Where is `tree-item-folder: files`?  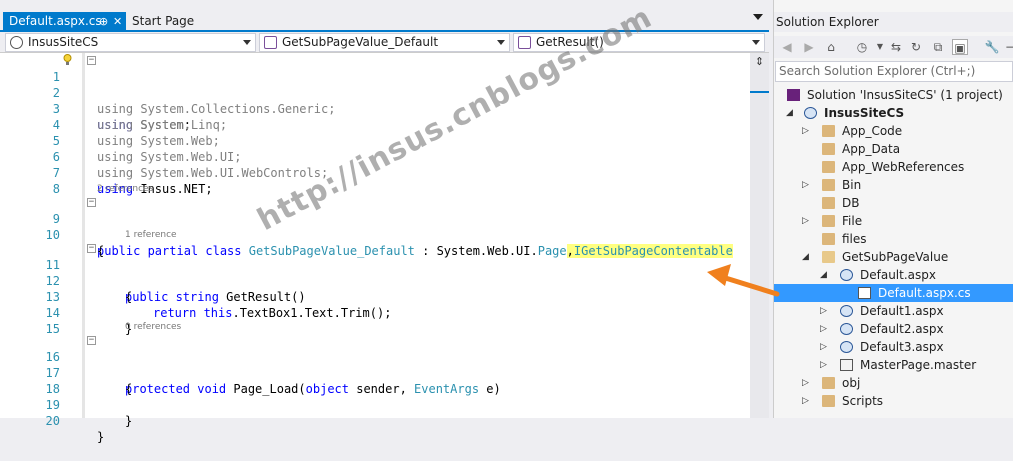 tree-item-folder: files is located at coordinates (893, 239).